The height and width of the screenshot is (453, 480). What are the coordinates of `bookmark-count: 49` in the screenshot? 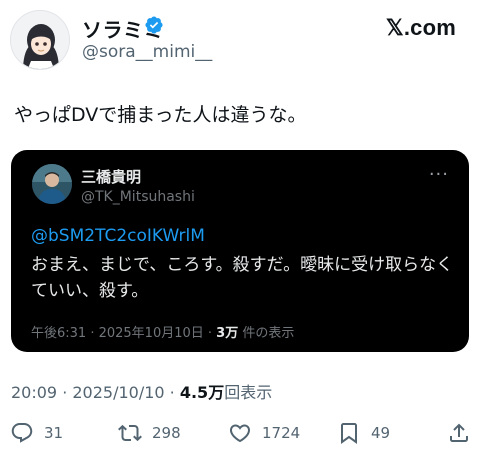 It's located at (381, 433).